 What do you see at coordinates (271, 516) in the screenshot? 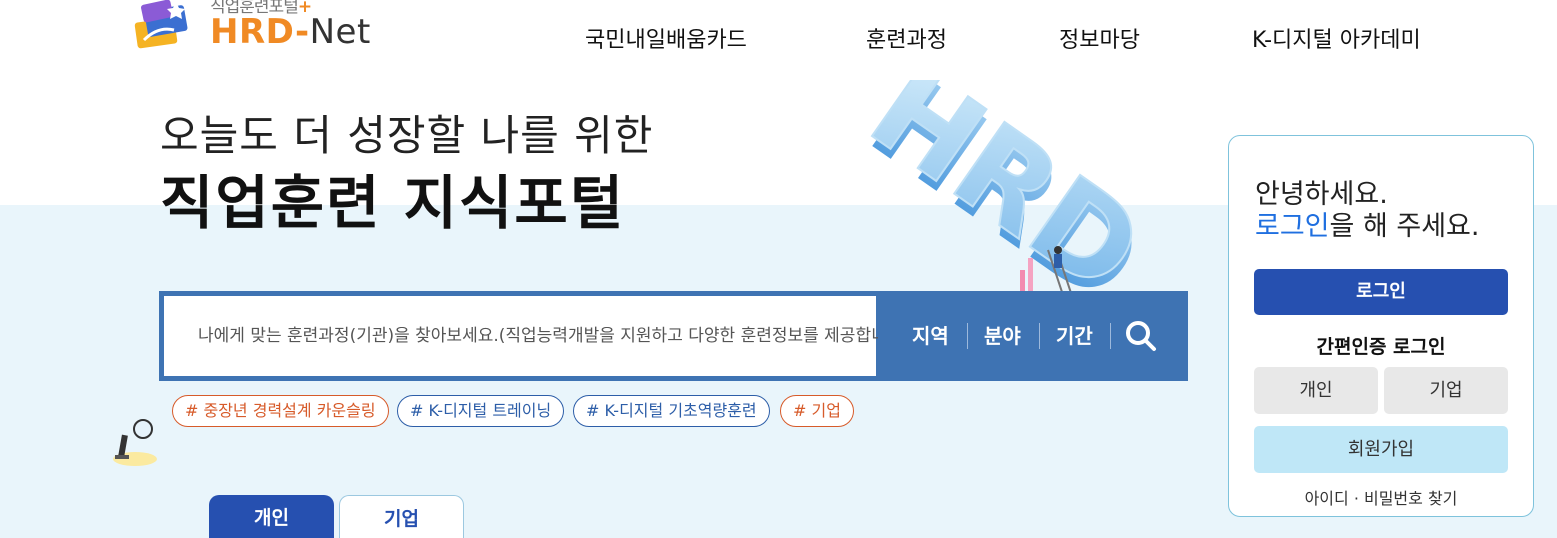
I see `tab-personal: 개인` at bounding box center [271, 516].